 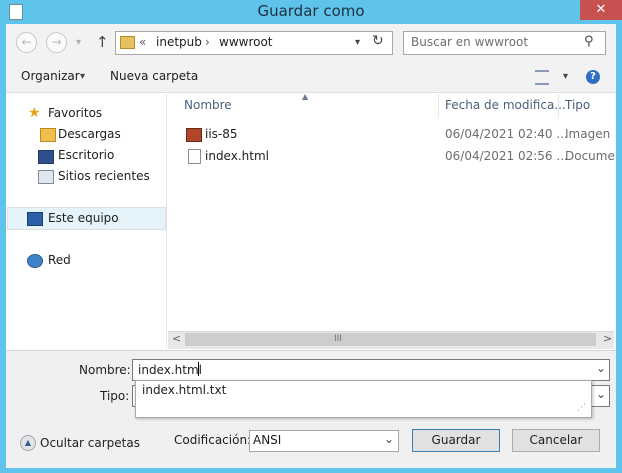 What do you see at coordinates (378, 41) in the screenshot?
I see `refresh-icon: ↻` at bounding box center [378, 41].